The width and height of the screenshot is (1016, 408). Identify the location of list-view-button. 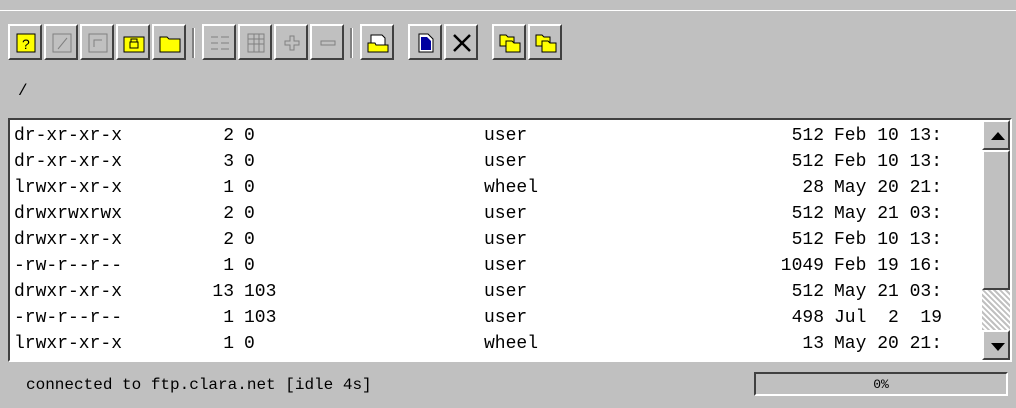
(219, 42).